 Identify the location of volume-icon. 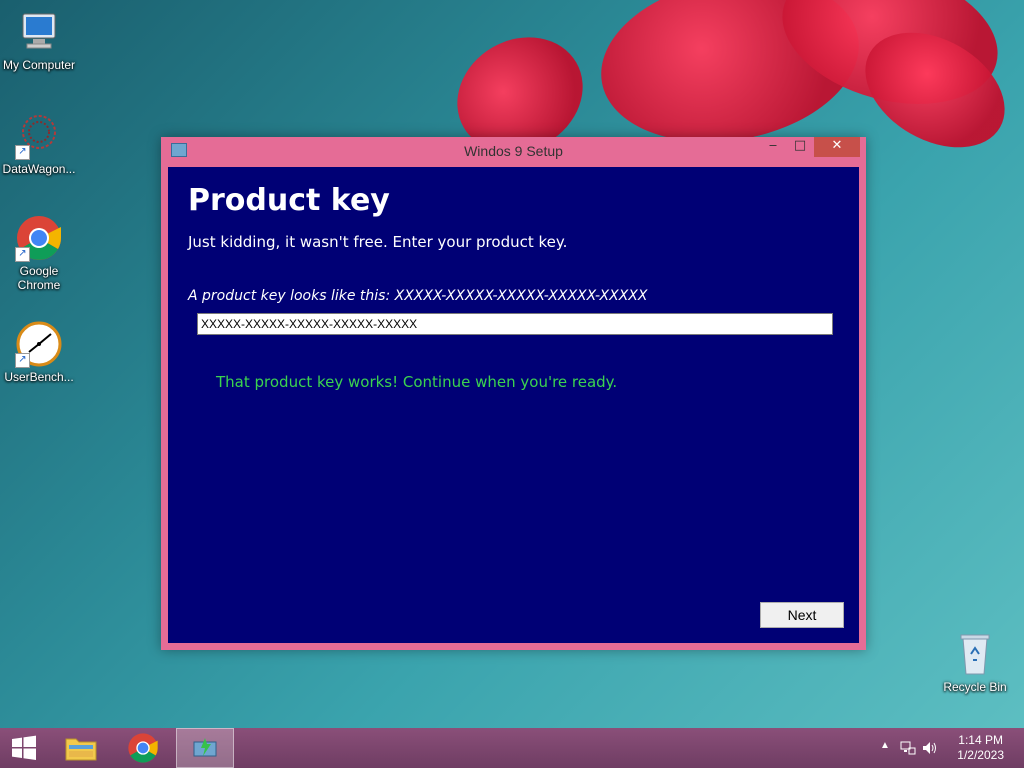
(930, 748).